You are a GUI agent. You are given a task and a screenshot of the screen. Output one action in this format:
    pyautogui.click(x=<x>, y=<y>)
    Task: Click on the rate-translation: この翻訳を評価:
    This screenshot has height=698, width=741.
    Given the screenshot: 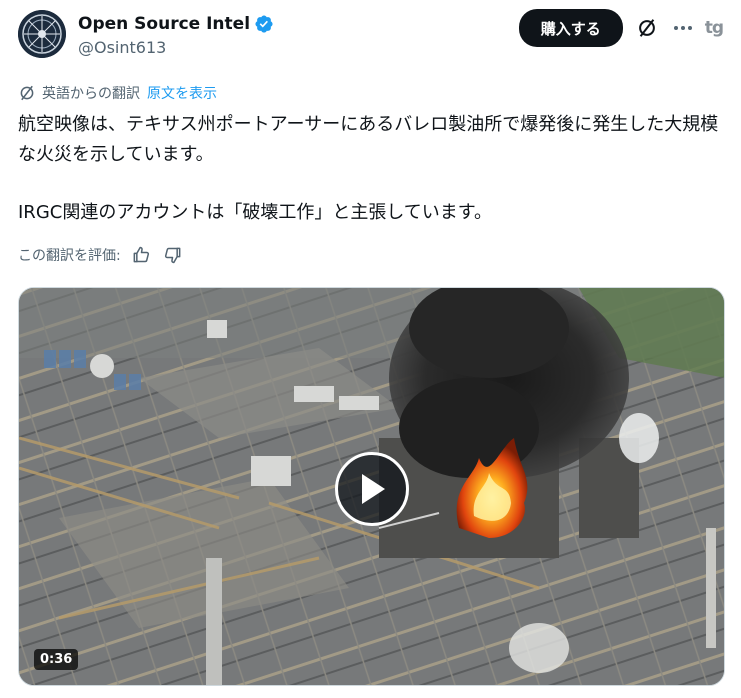 What is the action you would take?
    pyautogui.click(x=100, y=255)
    